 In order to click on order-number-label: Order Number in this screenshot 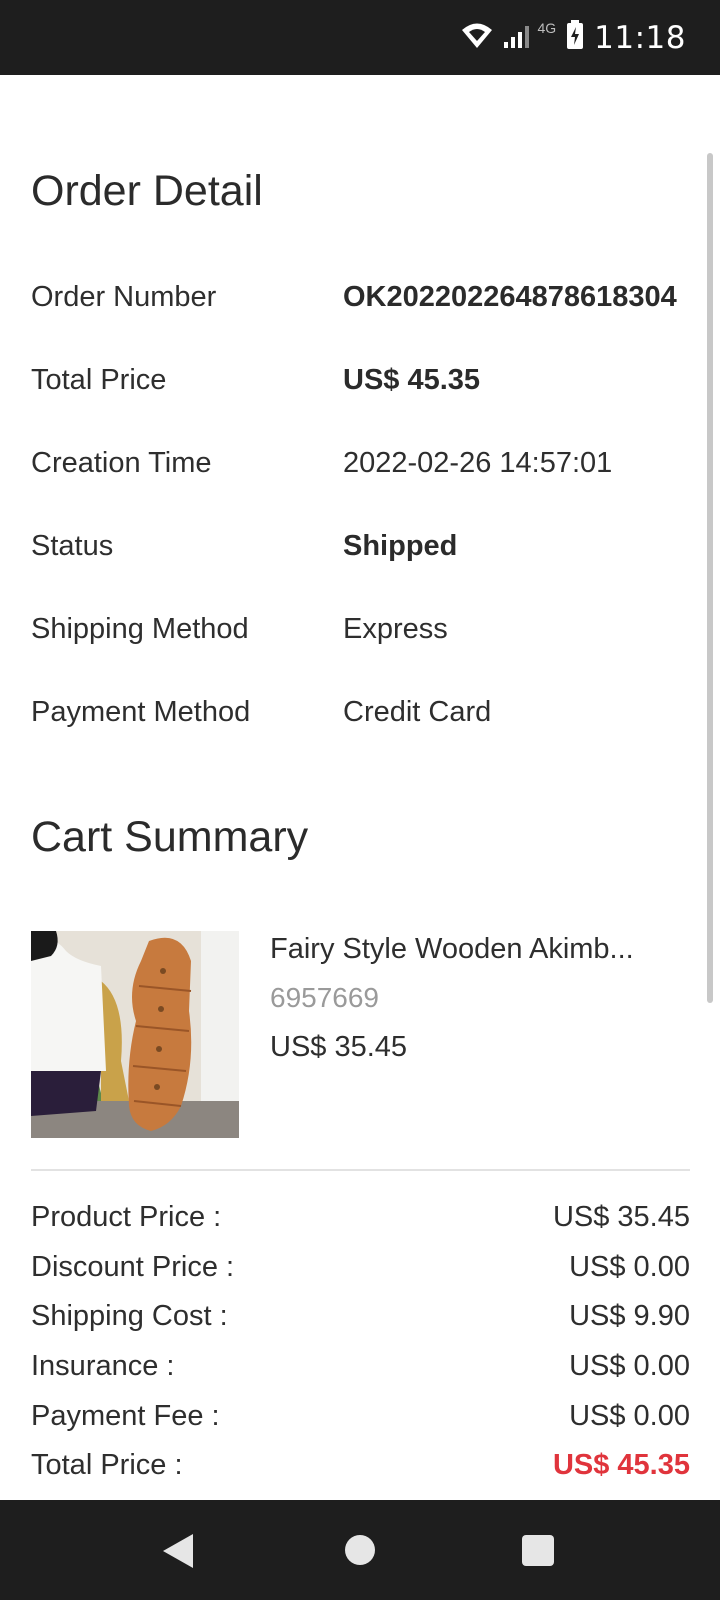, I will do `click(124, 296)`.